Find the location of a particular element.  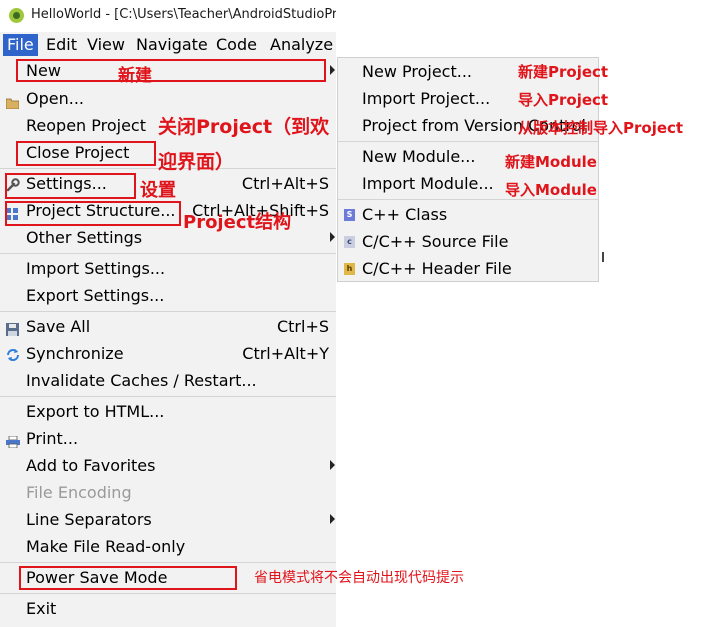

cpp-header-file-icon: h is located at coordinates (349, 269).